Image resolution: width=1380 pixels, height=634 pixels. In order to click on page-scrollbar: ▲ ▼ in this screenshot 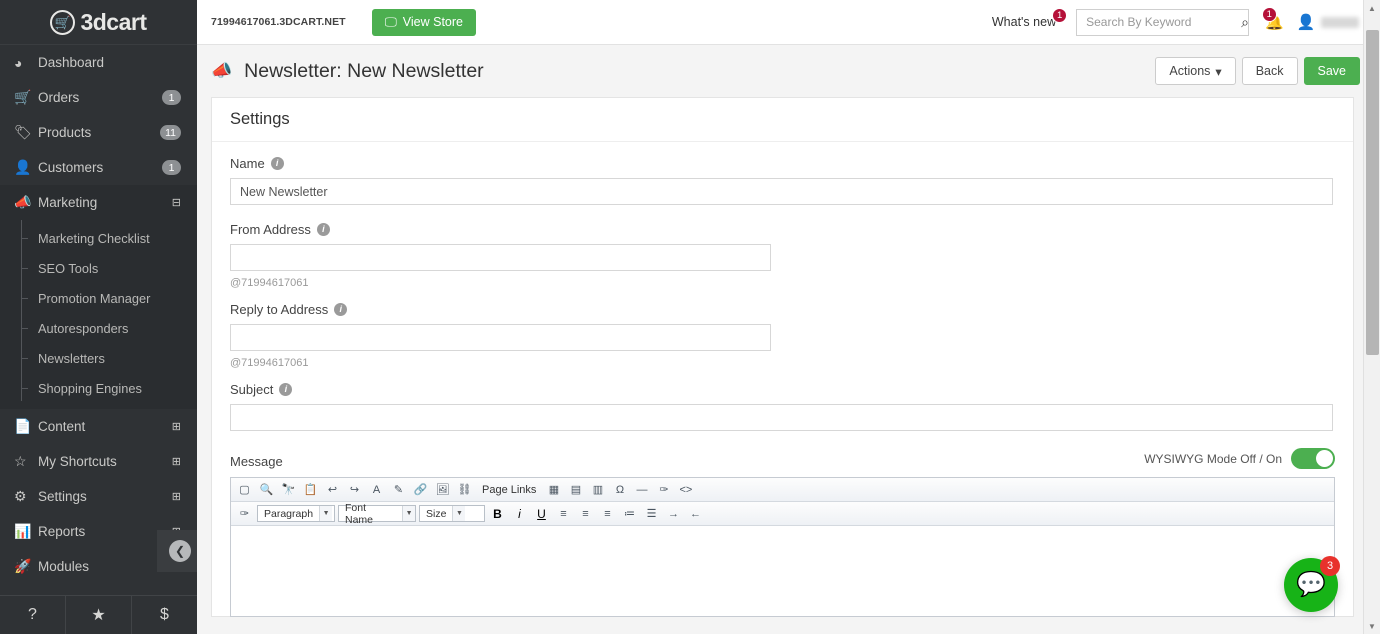, I will do `click(1371, 317)`.